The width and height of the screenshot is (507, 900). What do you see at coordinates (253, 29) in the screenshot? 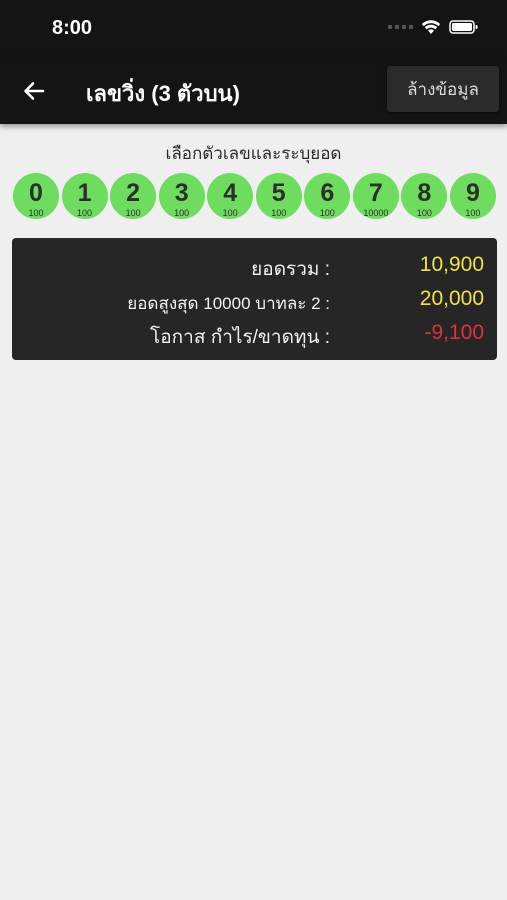
I see `status-bar: 8:00` at bounding box center [253, 29].